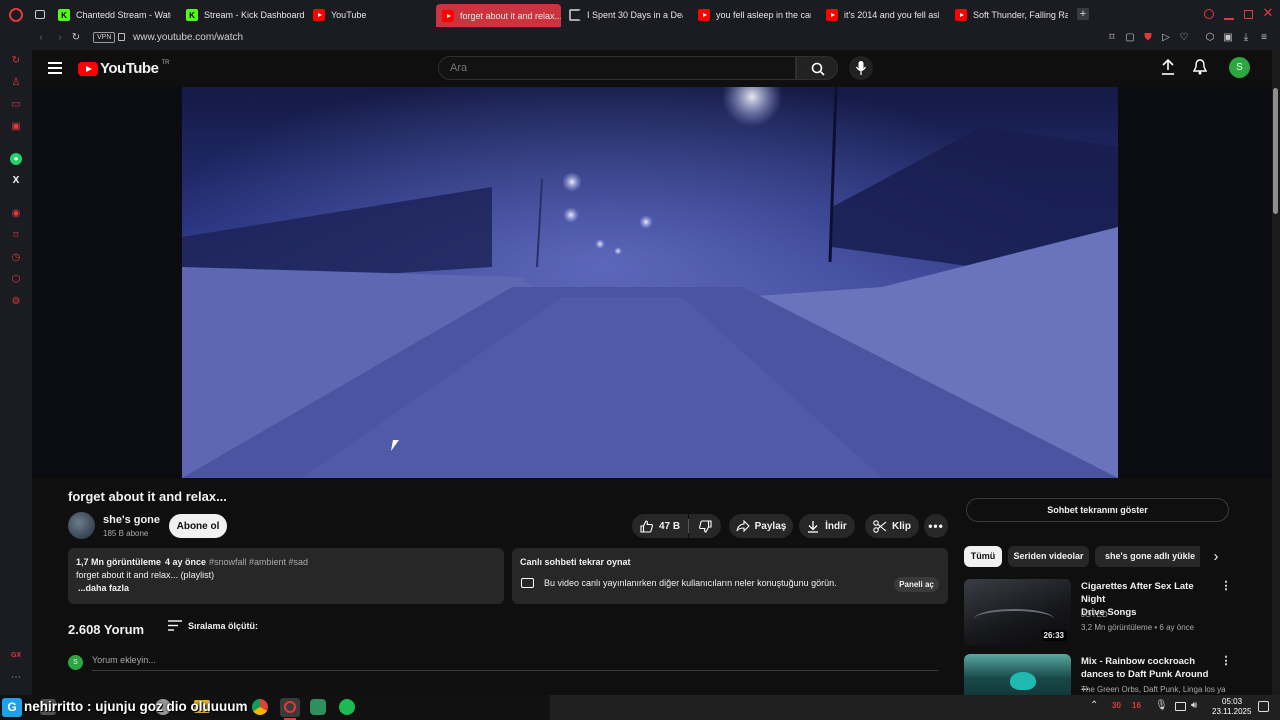 The width and height of the screenshot is (1280, 720). Describe the element at coordinates (1209, 14) in the screenshot. I see `search-tabs-icon` at that location.